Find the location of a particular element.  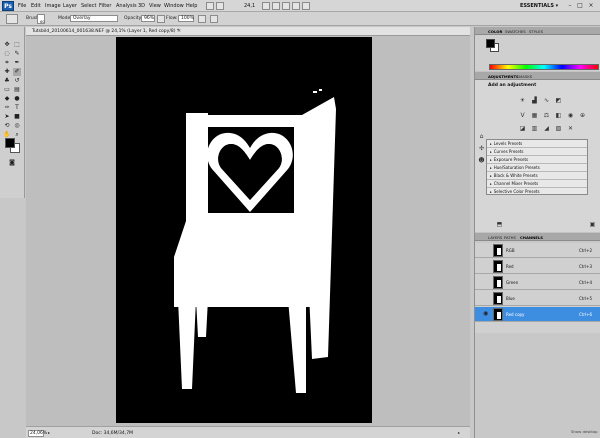

foreground-color-swatch is located at coordinates (10, 143).